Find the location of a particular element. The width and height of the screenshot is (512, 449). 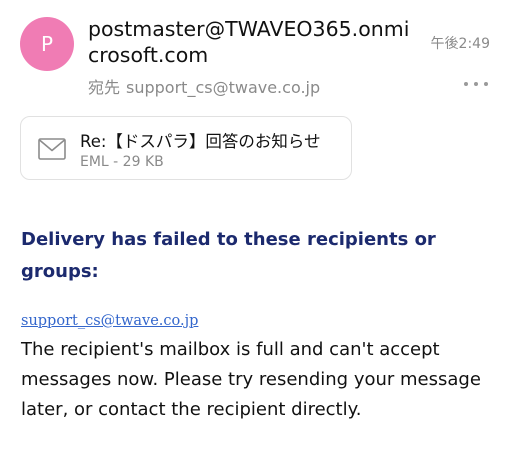

attachment-card: Re:【ドスパラ】回答のお知らせ EML - 29 KB is located at coordinates (186, 148).